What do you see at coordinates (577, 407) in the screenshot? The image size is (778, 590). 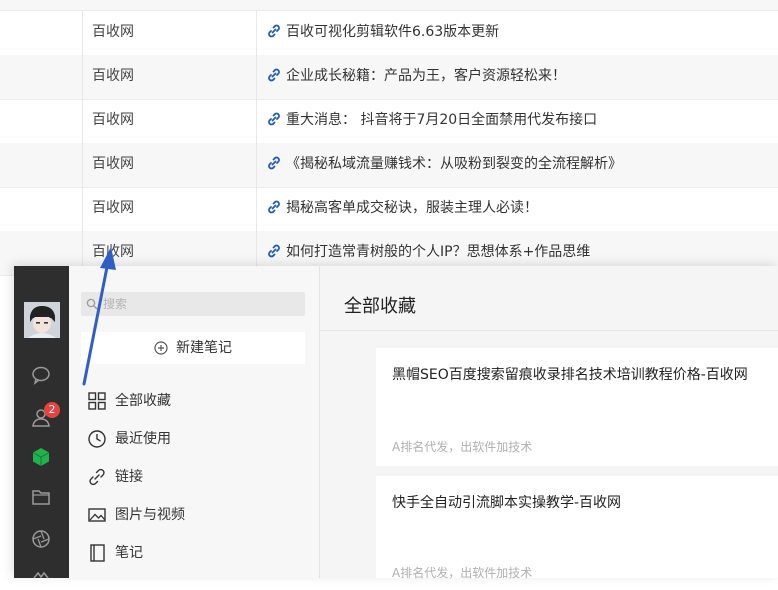 I see `favorite-card: 黑帽SEO百度搜索留痕收录排名技术培训教程价格-百收网 A排名代发，出软件加技术` at bounding box center [577, 407].